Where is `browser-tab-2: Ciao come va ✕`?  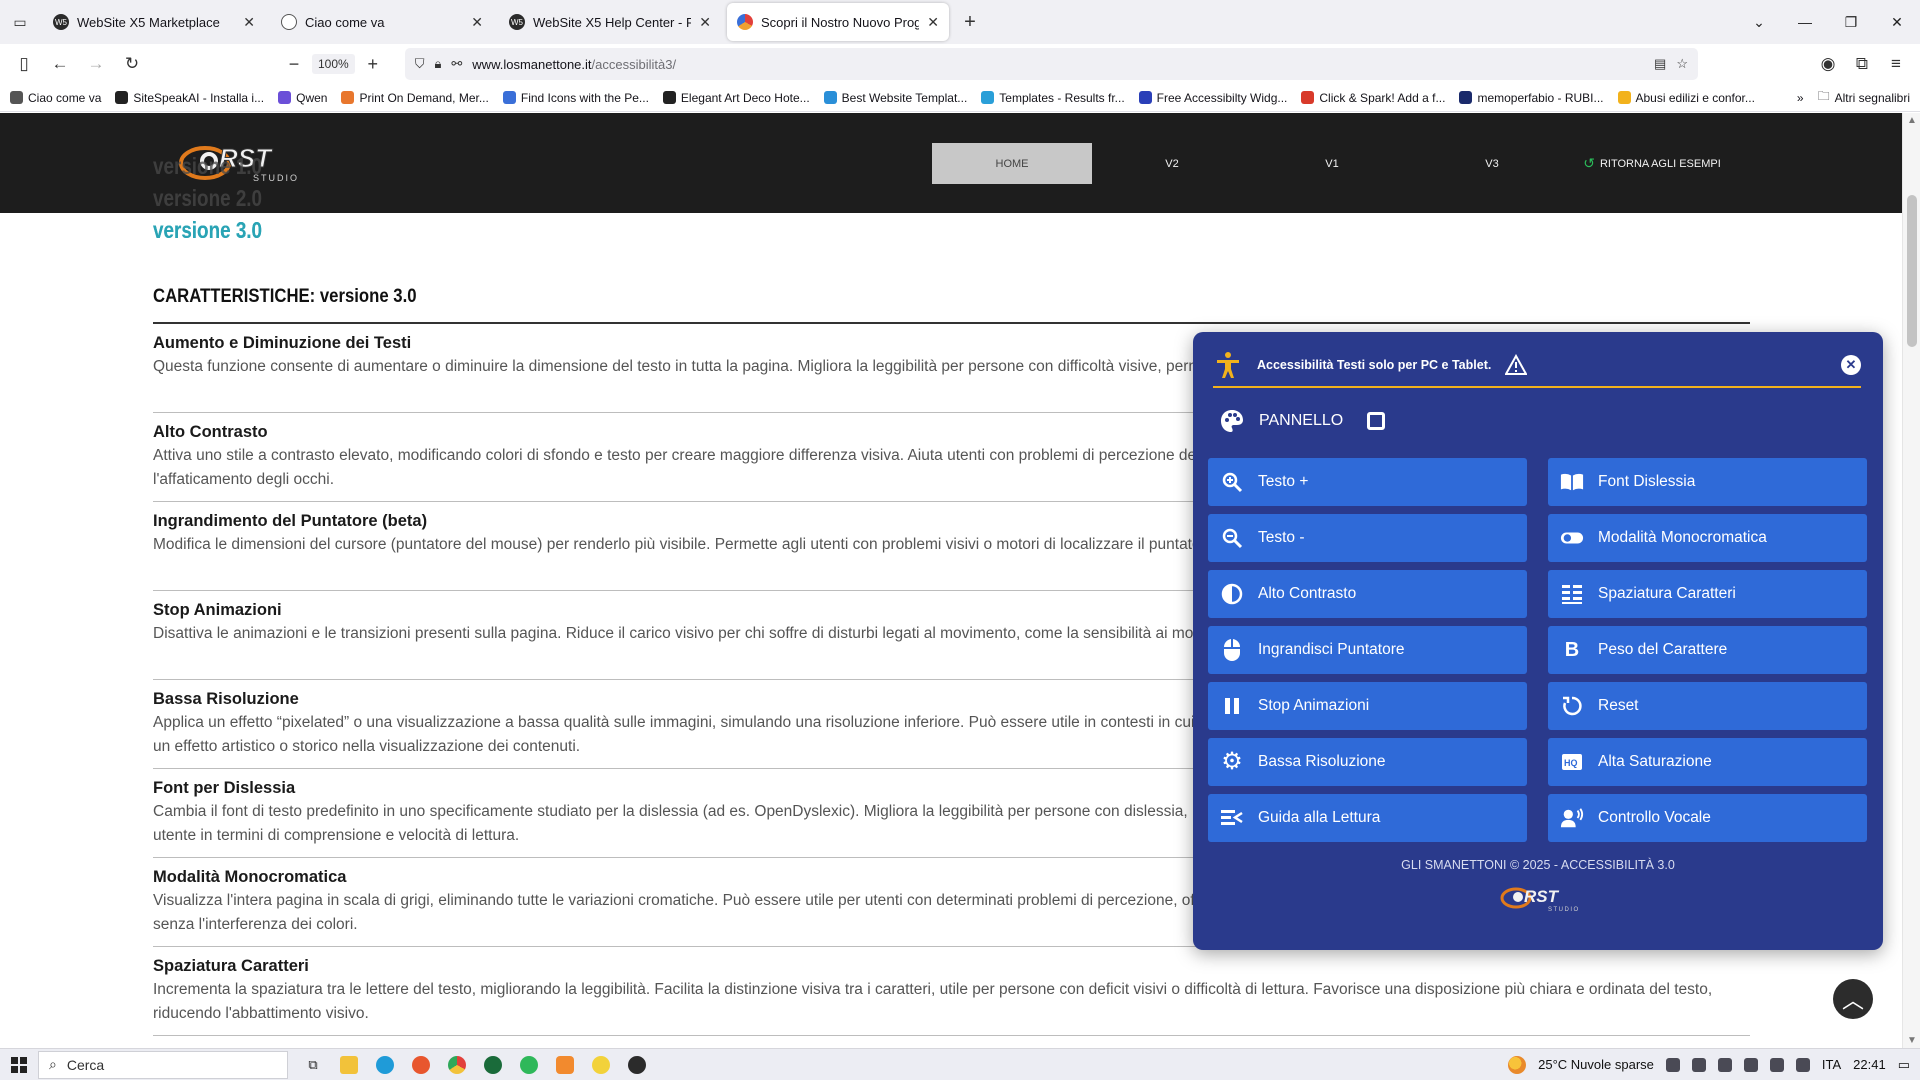 browser-tab-2: Ciao come va ✕ is located at coordinates (382, 22).